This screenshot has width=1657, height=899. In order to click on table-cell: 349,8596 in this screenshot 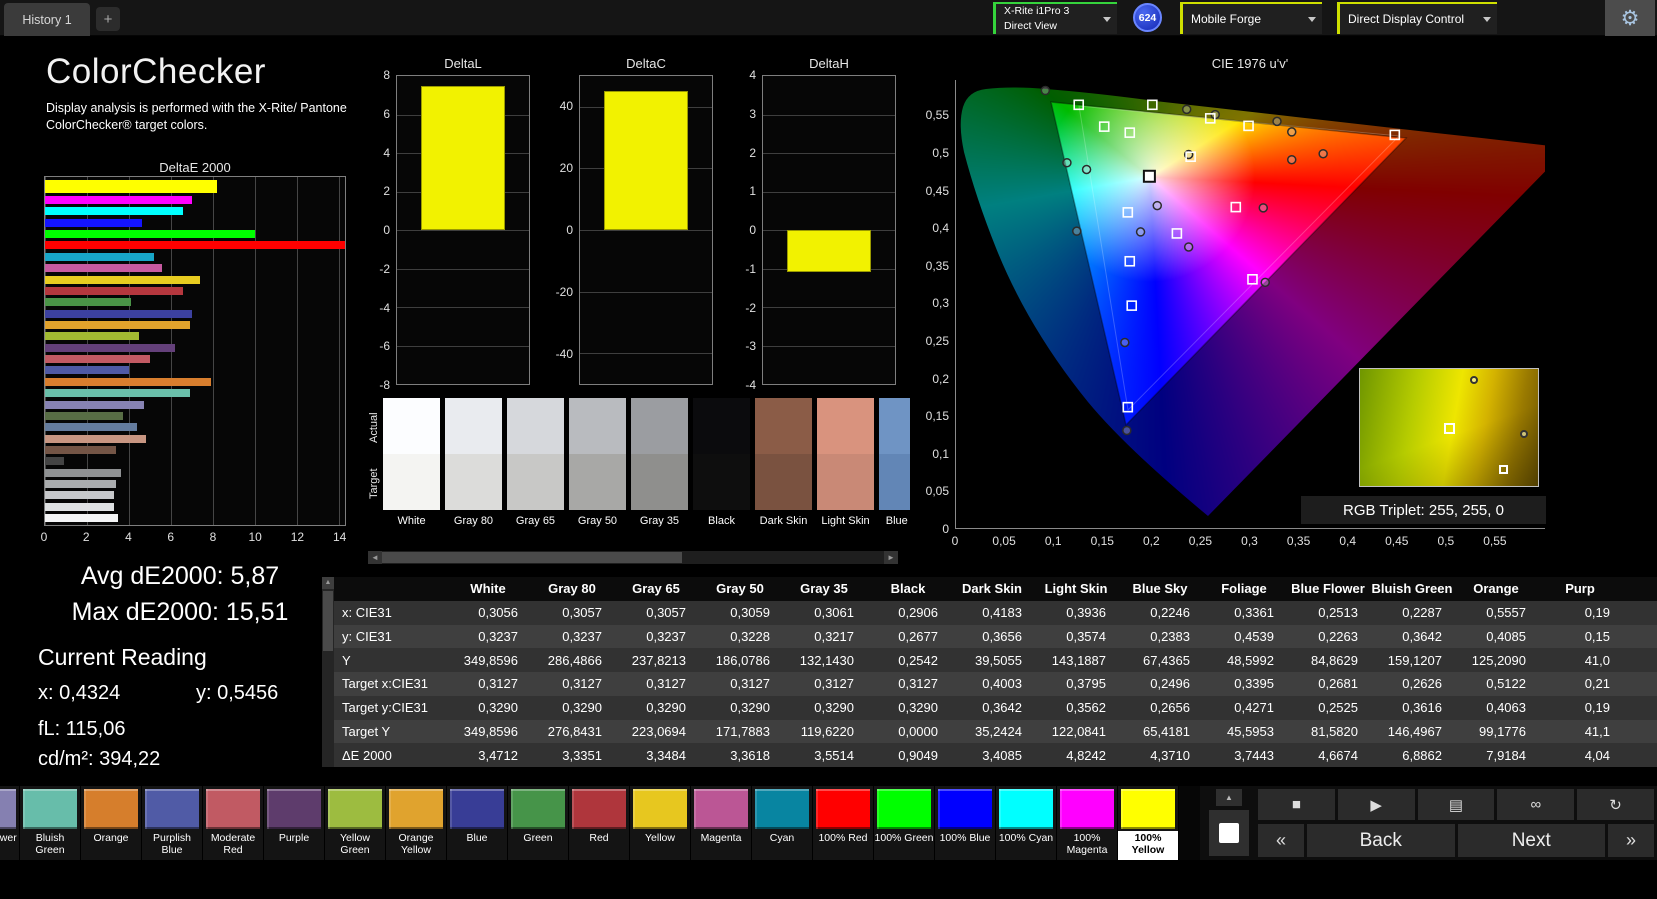, I will do `click(490, 731)`.